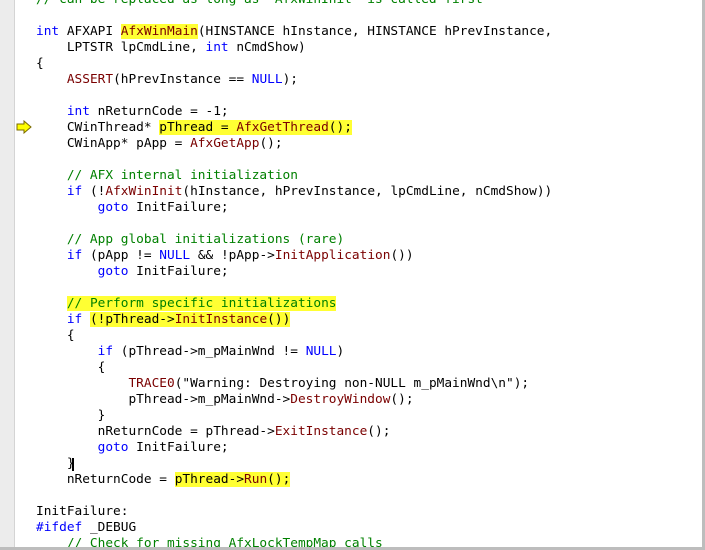 The width and height of the screenshot is (705, 550). Describe the element at coordinates (232, 255) in the screenshot. I see `code-token: && !pApp->` at that location.